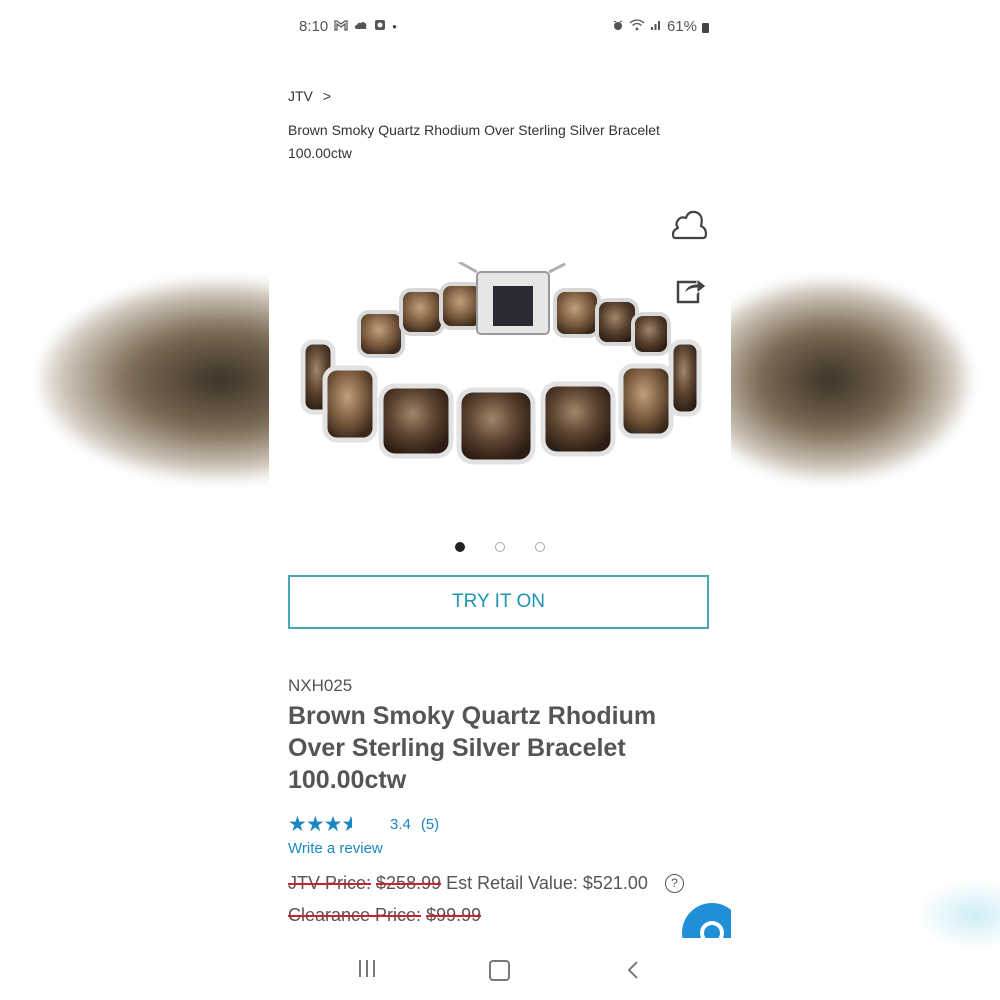 This screenshot has height=1000, width=1000. Describe the element at coordinates (335, 848) in the screenshot. I see `write-review-link: Write a review` at that location.